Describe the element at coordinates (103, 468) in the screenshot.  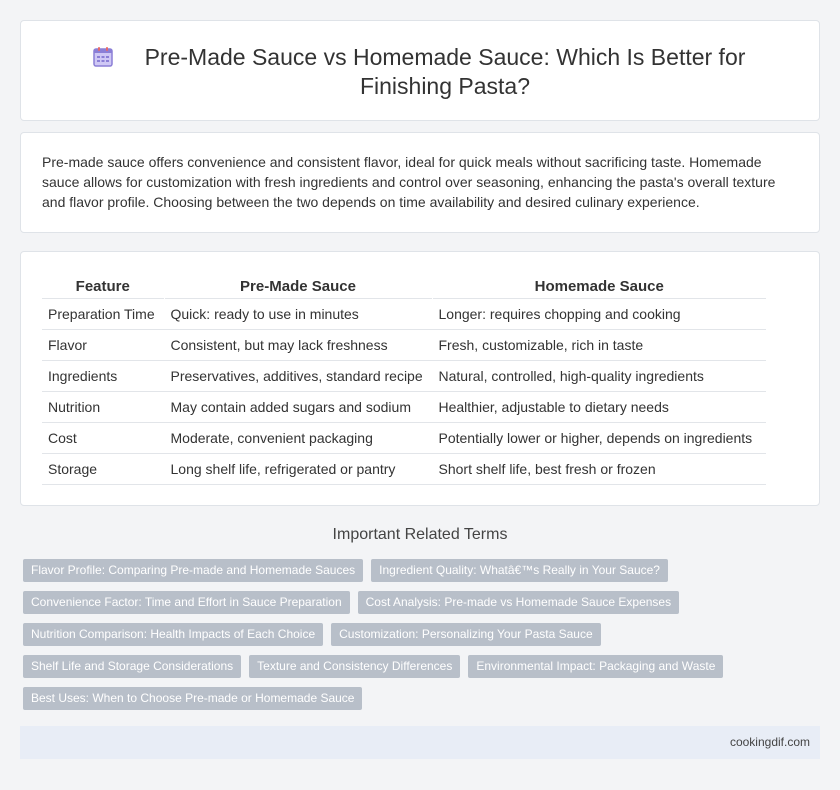
I see `cell-feature: Storage` at that location.